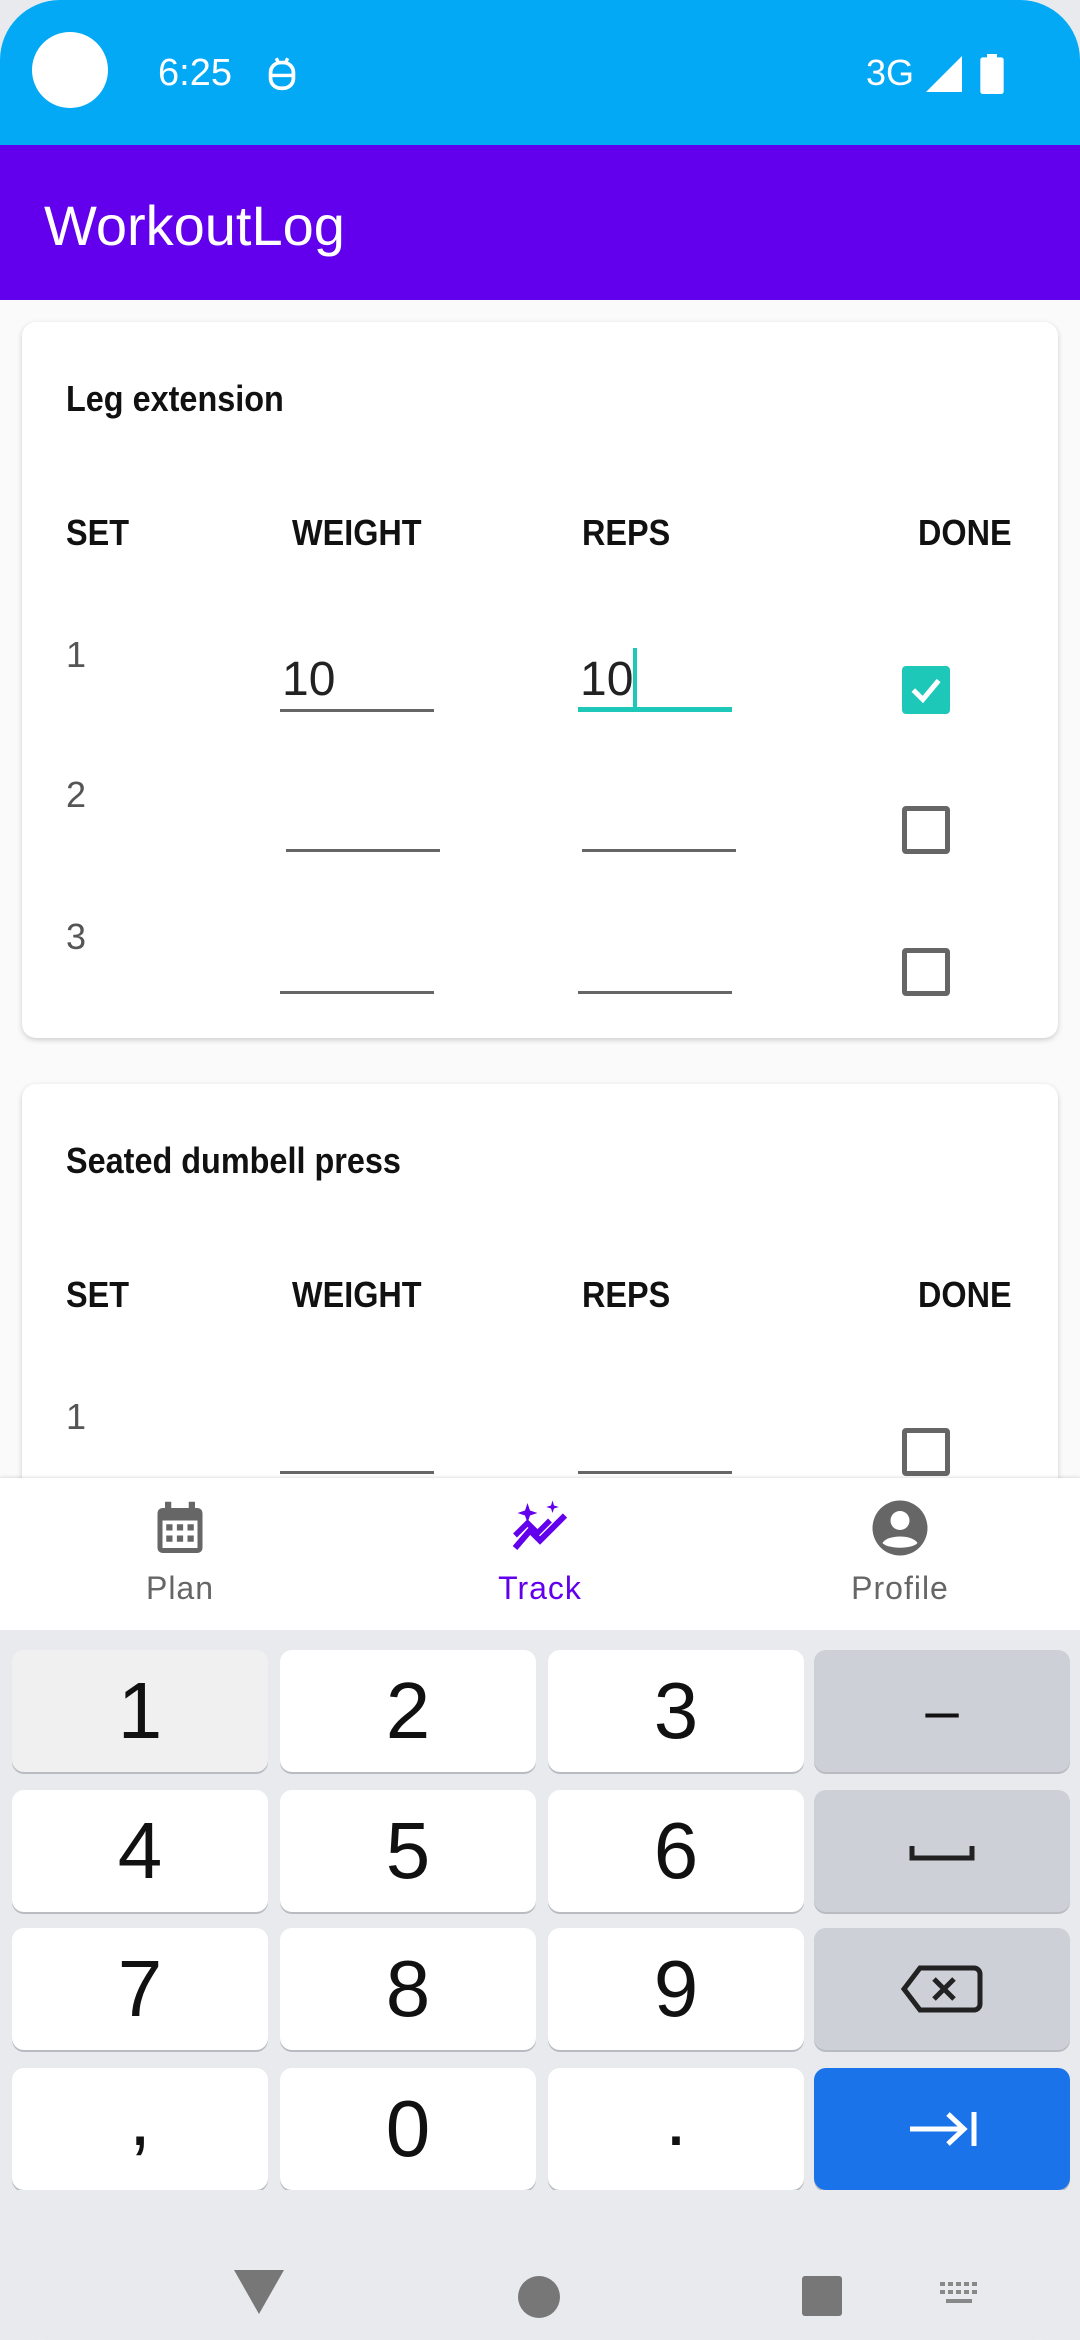  I want to click on app-bar: WorkoutLog, so click(540, 222).